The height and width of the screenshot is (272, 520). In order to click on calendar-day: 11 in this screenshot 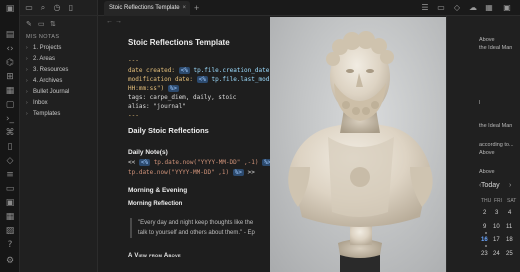, I will do `click(509, 227)`.